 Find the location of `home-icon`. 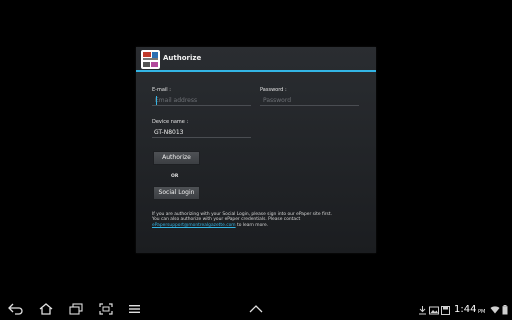

home-icon is located at coordinates (46, 309).